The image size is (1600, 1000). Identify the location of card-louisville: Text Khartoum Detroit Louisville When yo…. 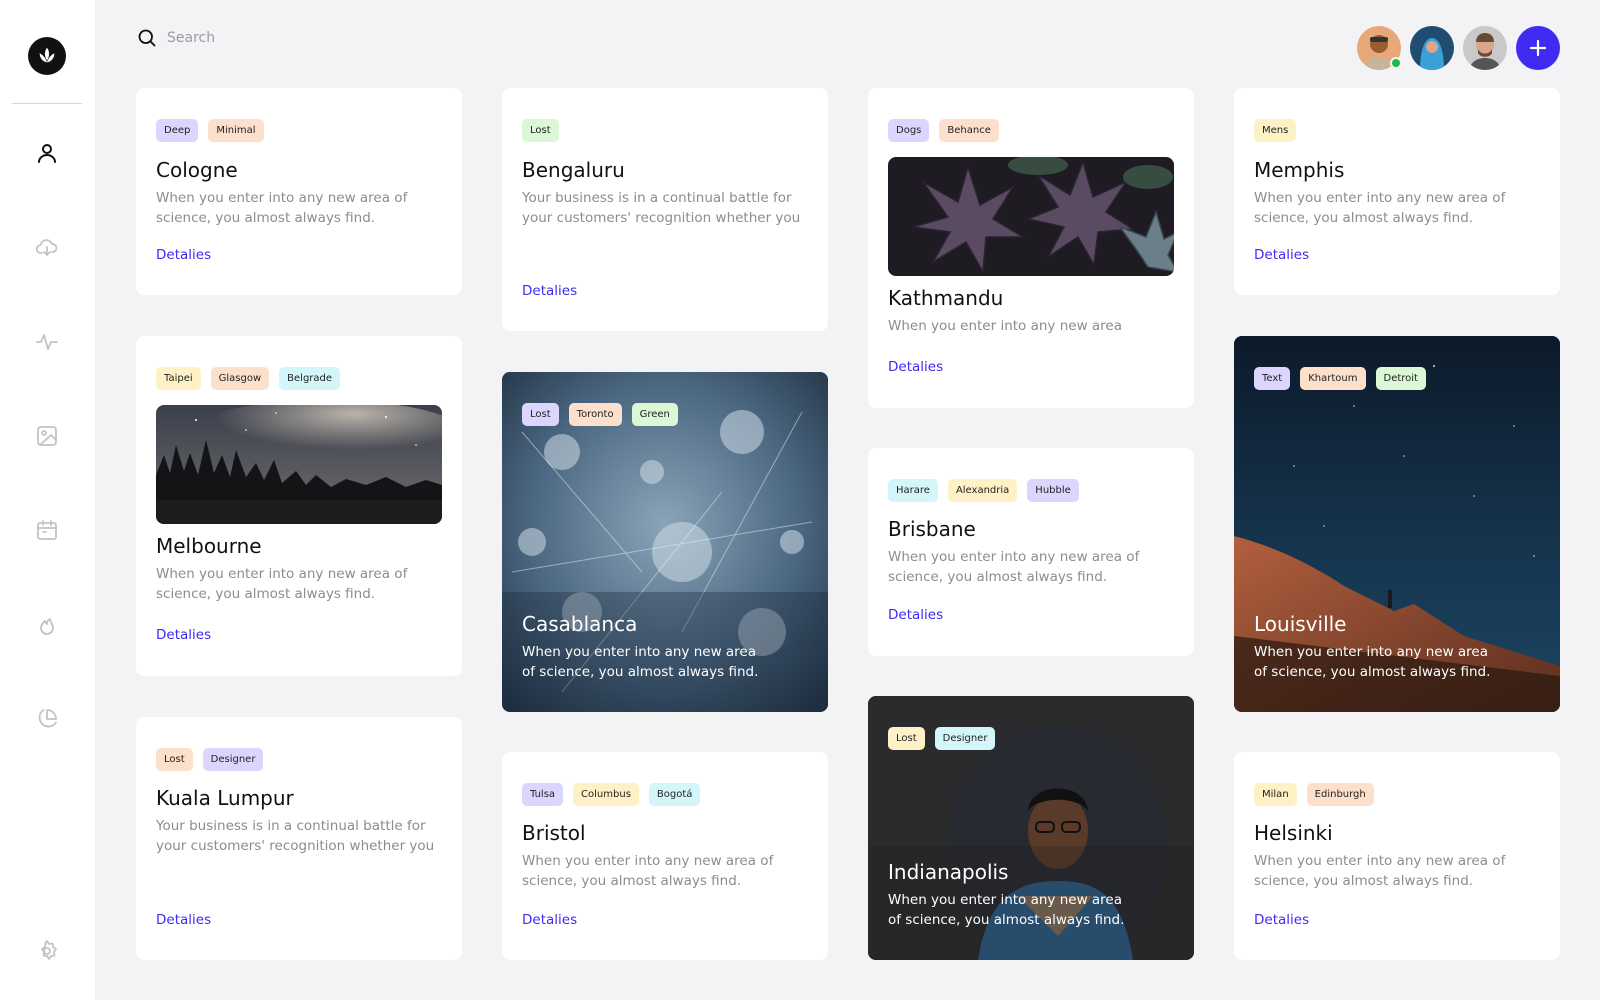
(1397, 524).